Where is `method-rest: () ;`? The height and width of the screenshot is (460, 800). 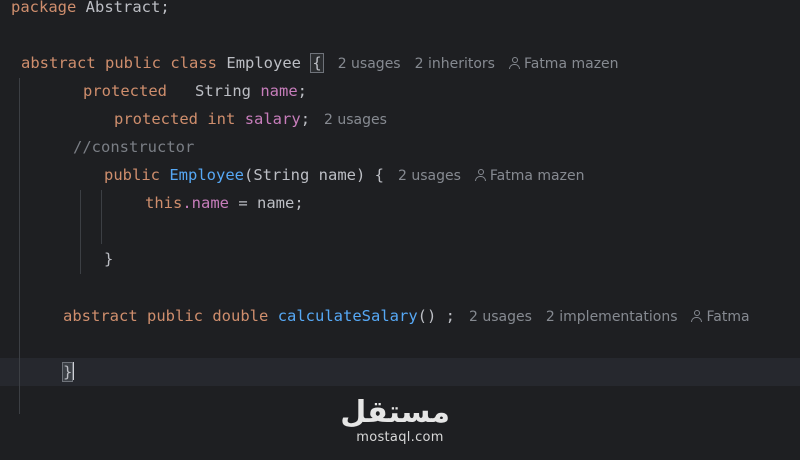
method-rest: () ; is located at coordinates (436, 316).